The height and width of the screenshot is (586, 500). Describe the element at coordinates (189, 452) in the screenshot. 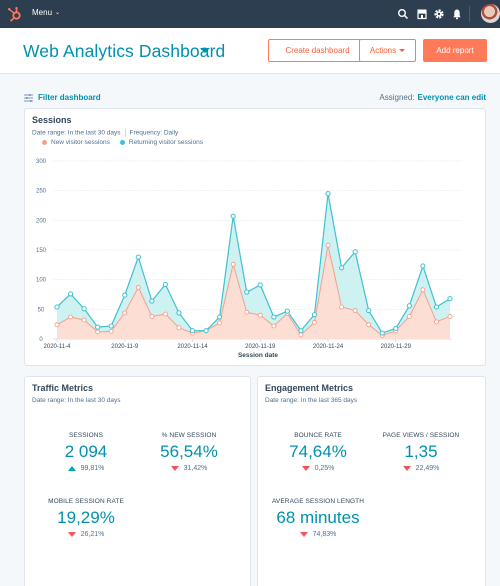

I see `kpi-new-session: % NEW SESSION 56,54% 31,42%` at that location.